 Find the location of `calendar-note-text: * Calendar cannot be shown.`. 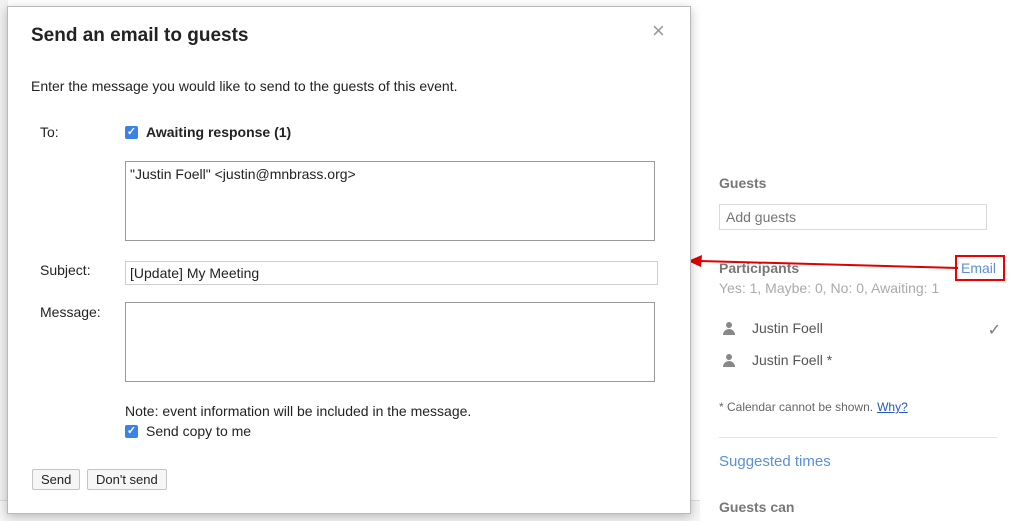

calendar-note-text: * Calendar cannot be shown. is located at coordinates (796, 407).